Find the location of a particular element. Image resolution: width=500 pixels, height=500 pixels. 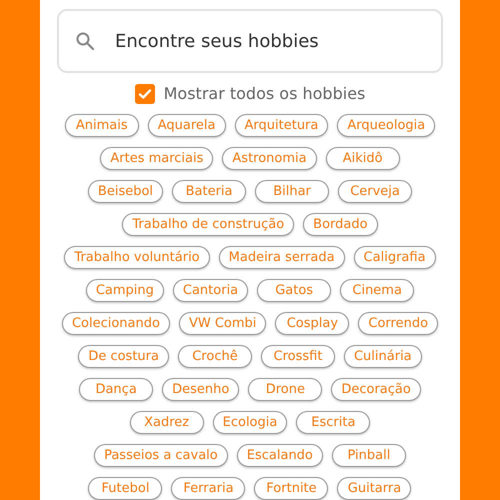

hobby-chip: Gatos is located at coordinates (294, 290).